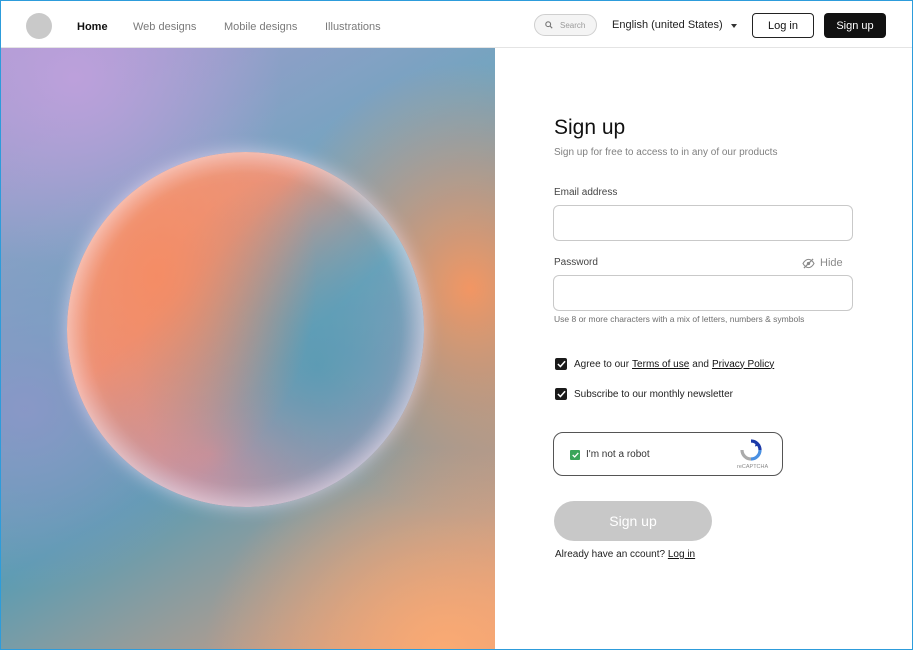  Describe the element at coordinates (808, 263) in the screenshot. I see `eye-off-icon` at that location.